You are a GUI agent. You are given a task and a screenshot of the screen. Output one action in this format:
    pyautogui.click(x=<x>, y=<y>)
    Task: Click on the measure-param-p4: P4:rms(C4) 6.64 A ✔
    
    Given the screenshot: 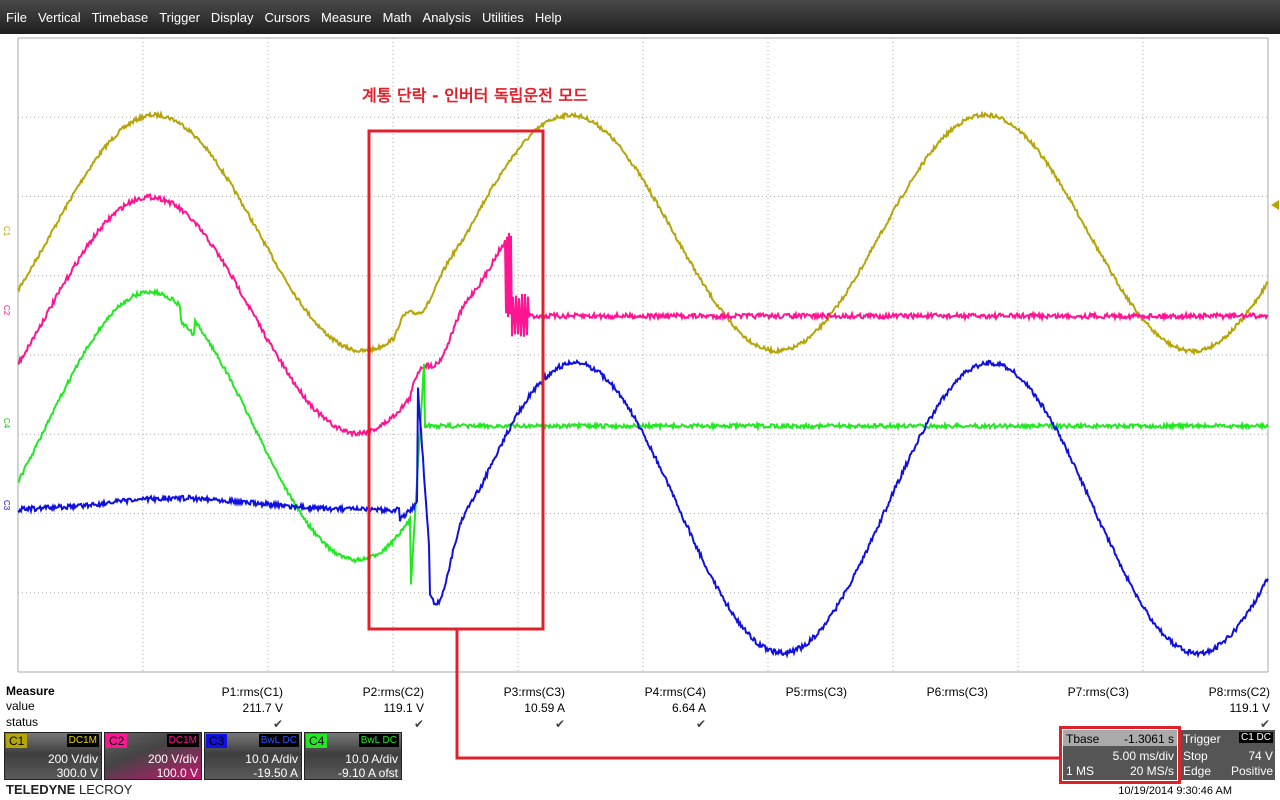 What is the action you would take?
    pyautogui.click(x=636, y=708)
    